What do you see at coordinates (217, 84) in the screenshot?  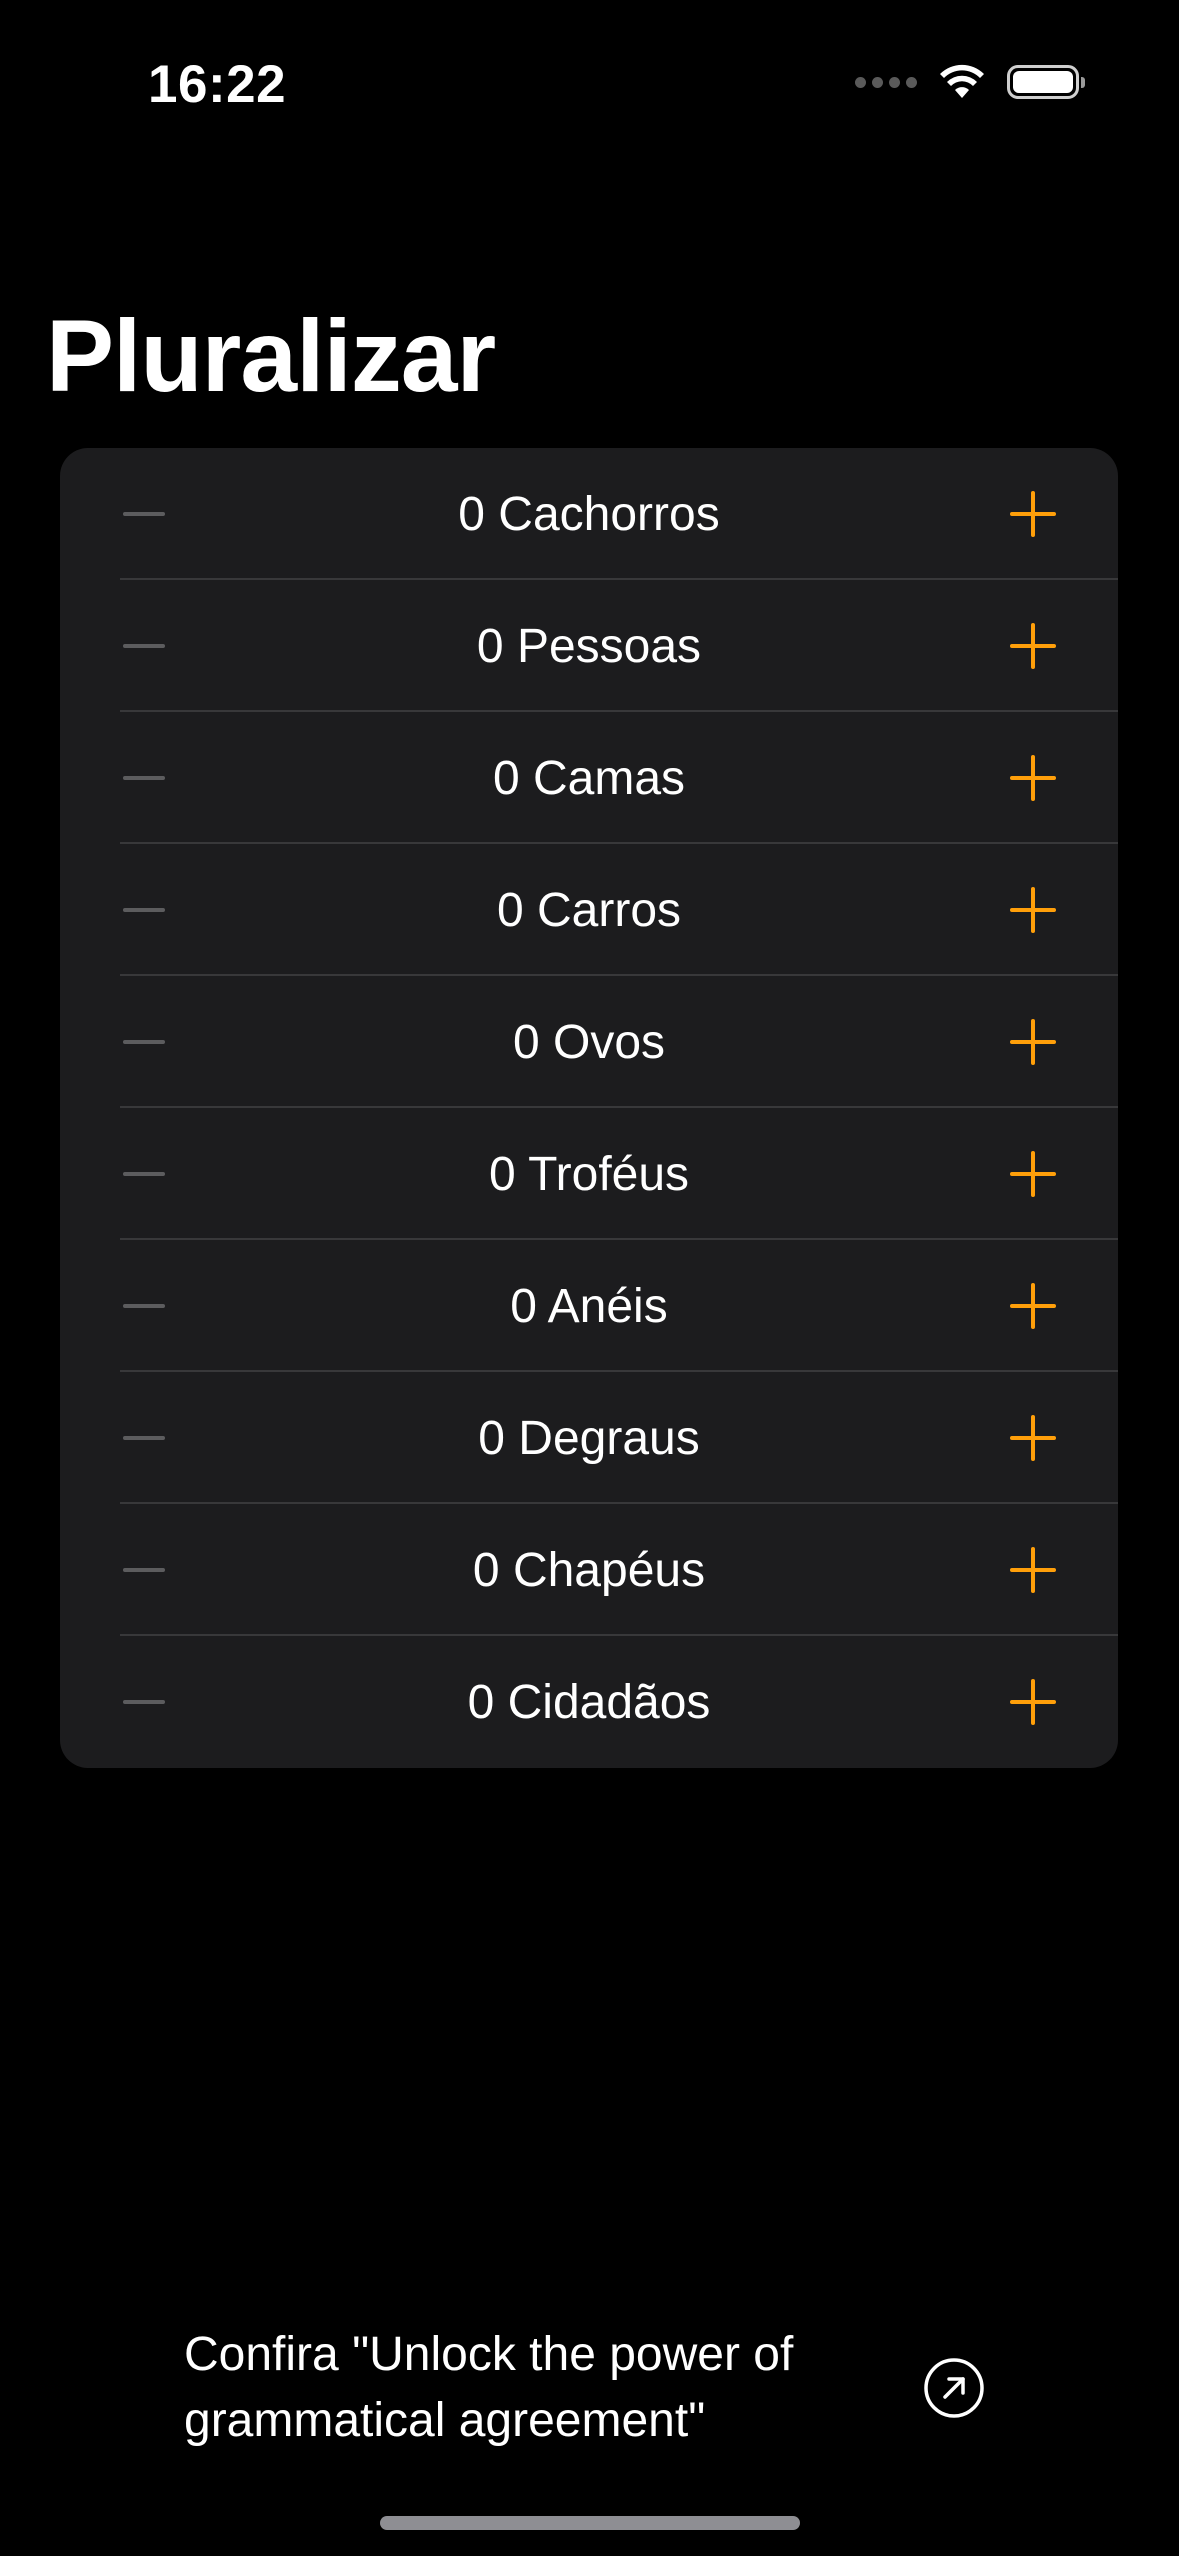 I see `status-time: 16:22` at bounding box center [217, 84].